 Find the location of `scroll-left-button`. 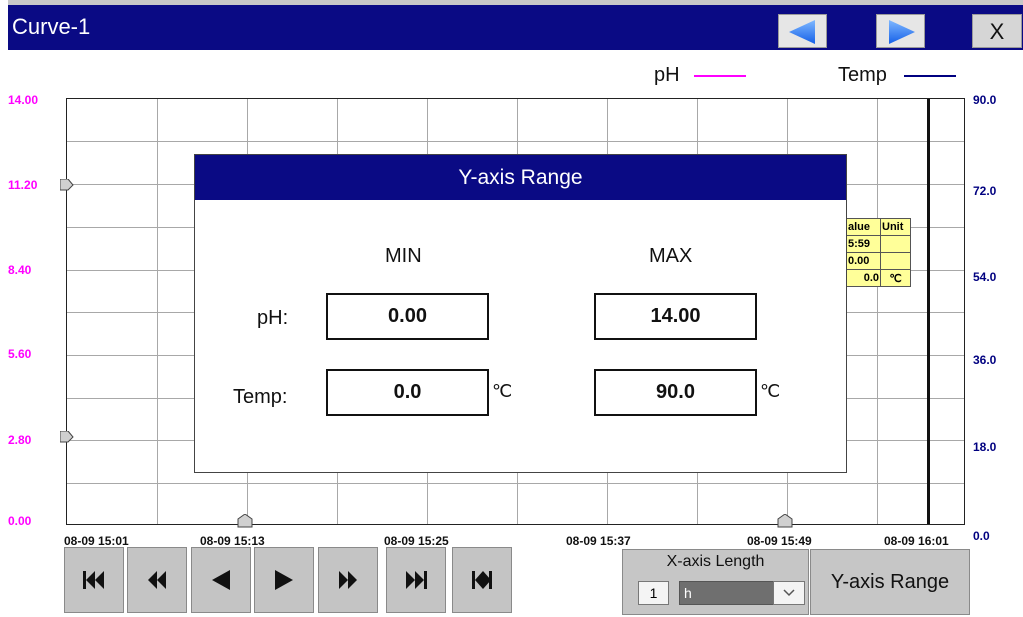

scroll-left-button is located at coordinates (802, 31).